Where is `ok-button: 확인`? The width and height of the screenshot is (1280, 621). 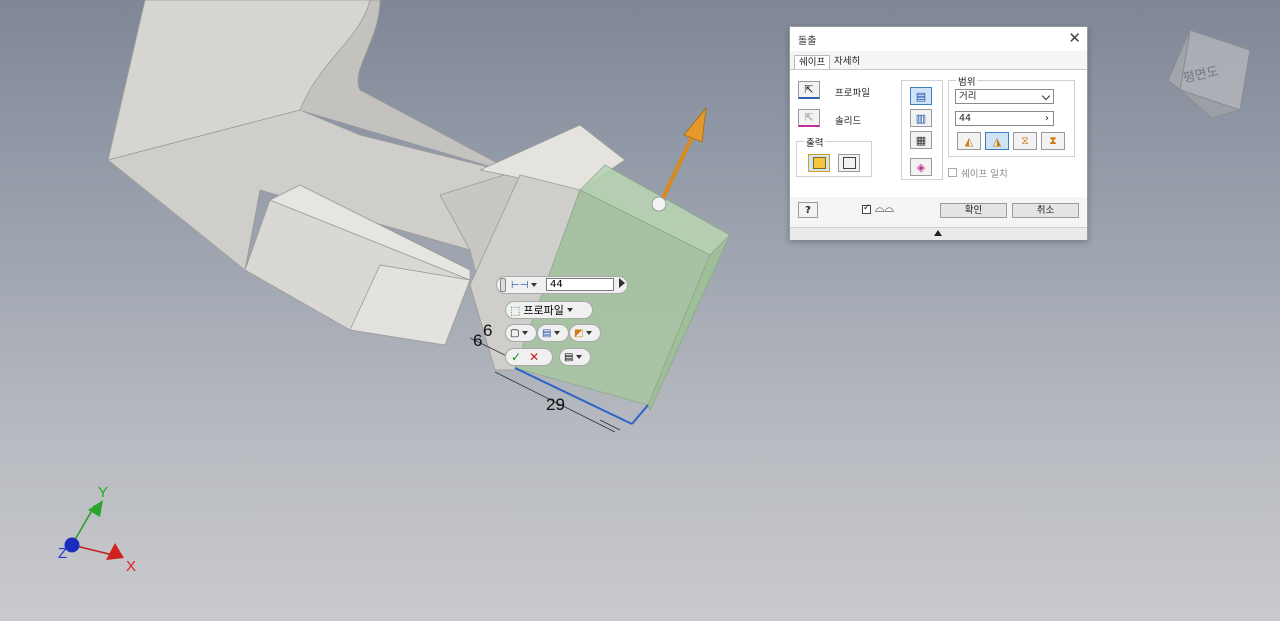 ok-button: 확인 is located at coordinates (973, 210).